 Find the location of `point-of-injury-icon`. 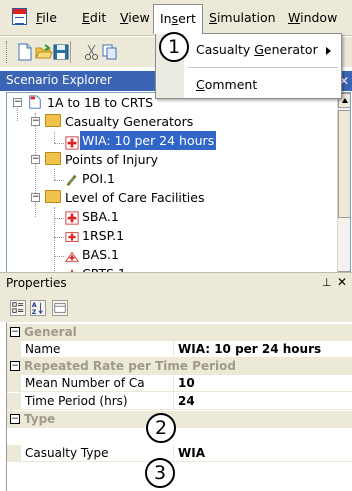

point-of-injury-icon is located at coordinates (71, 180).